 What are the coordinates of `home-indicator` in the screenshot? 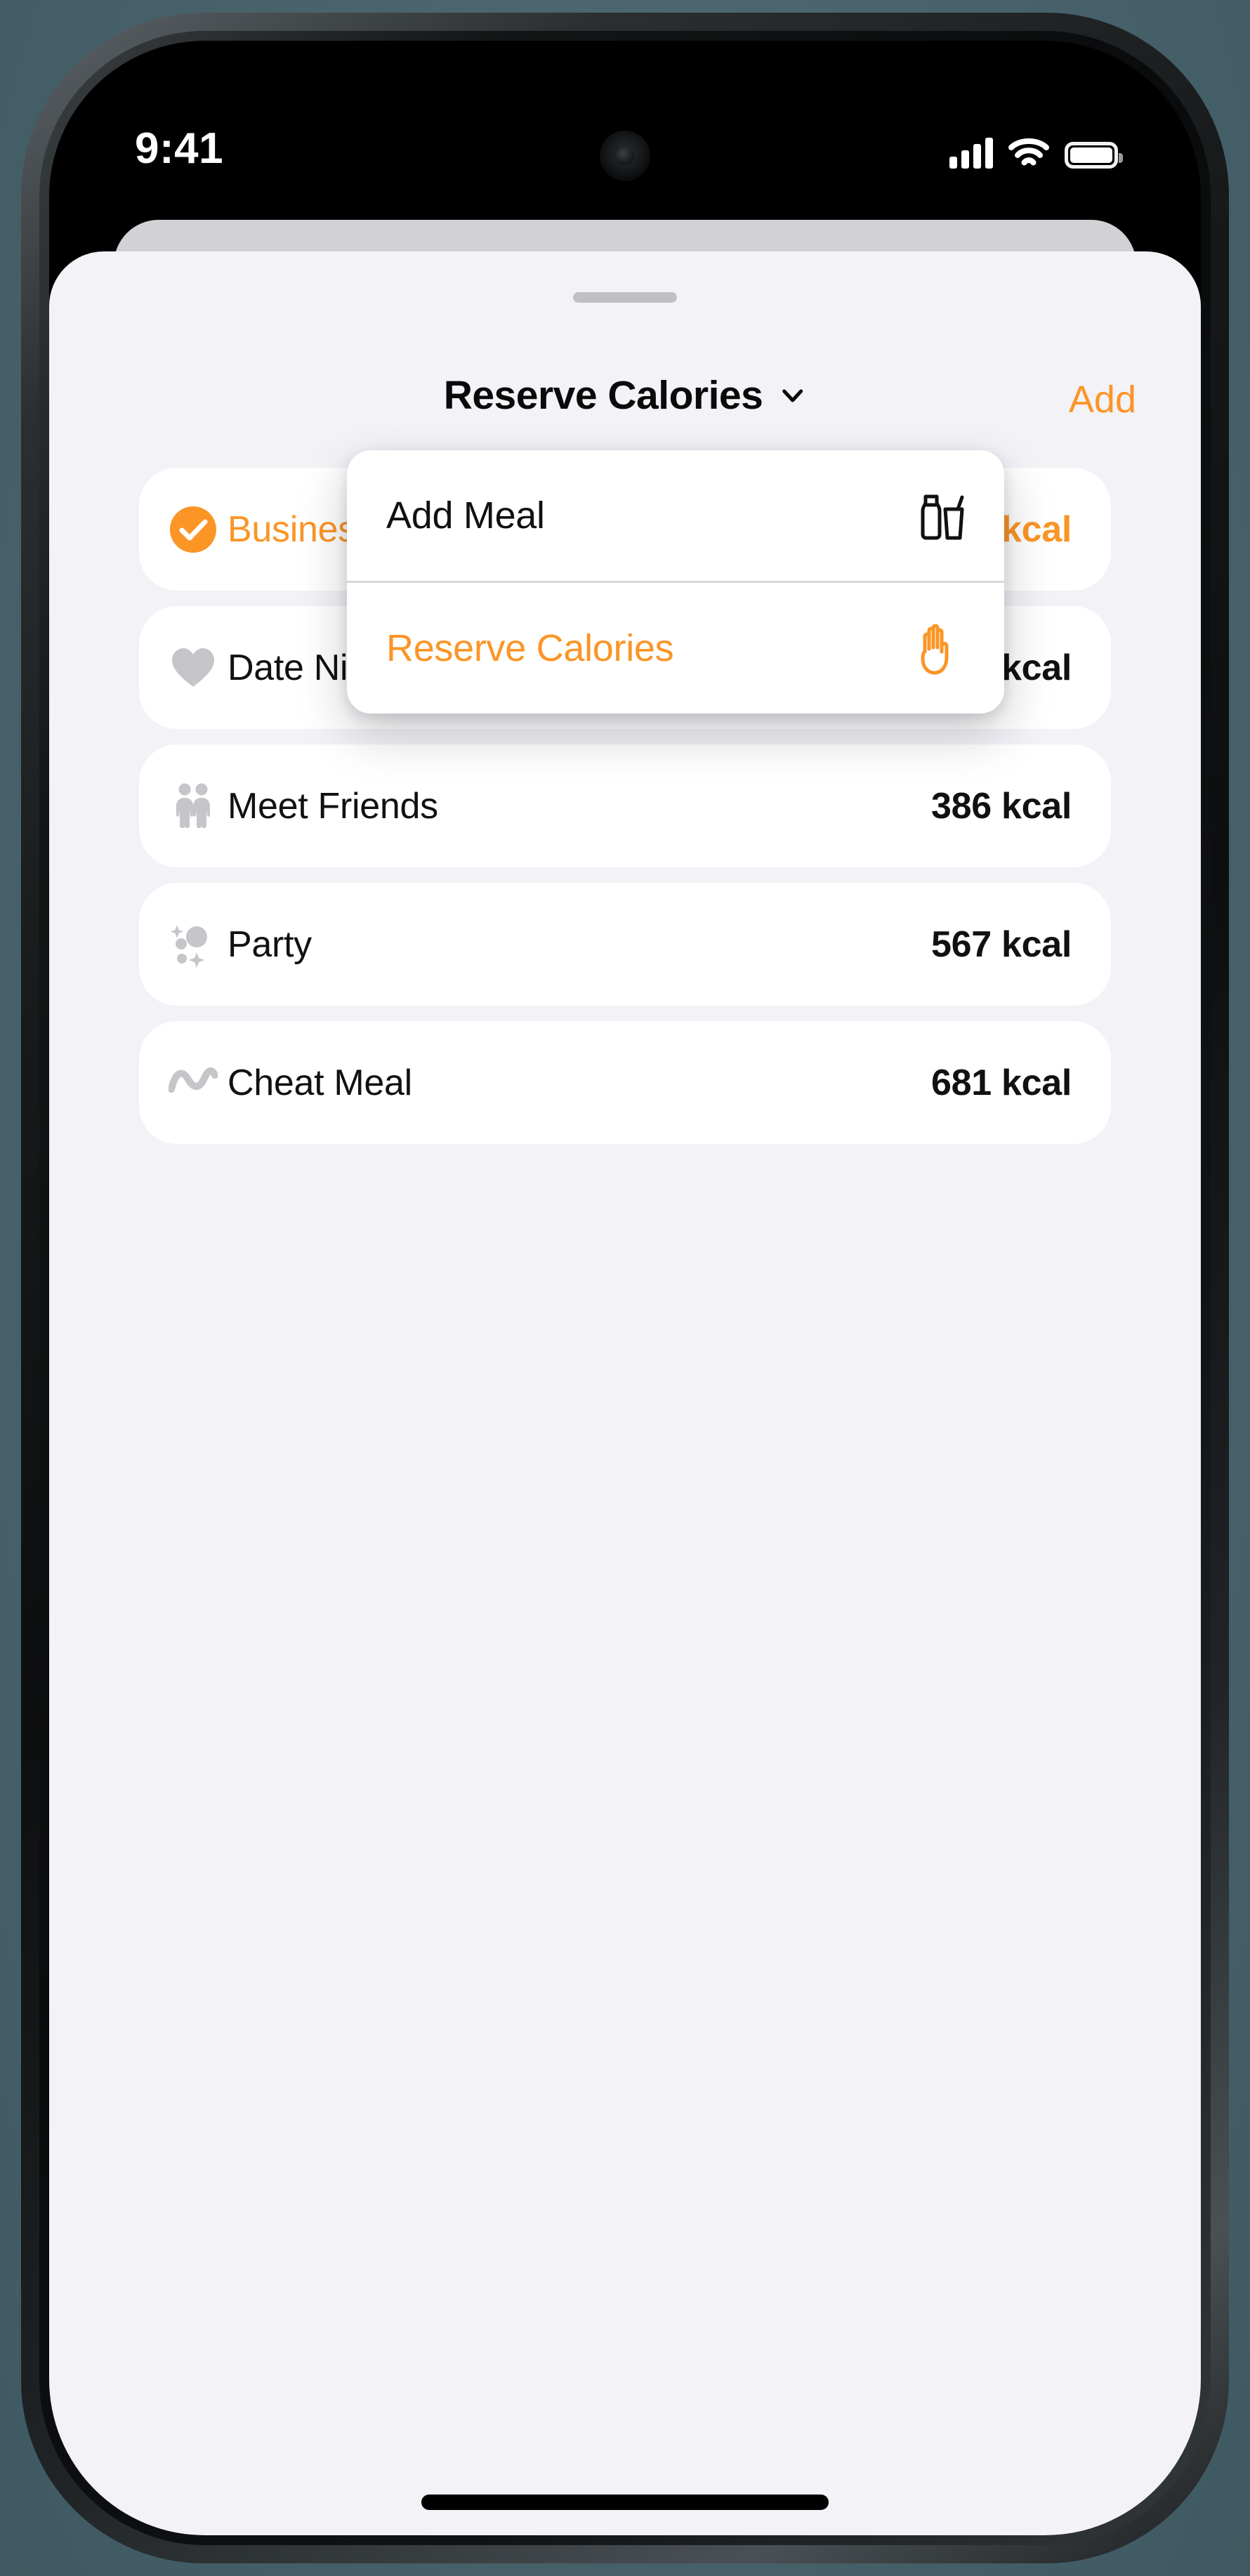 It's located at (625, 2502).